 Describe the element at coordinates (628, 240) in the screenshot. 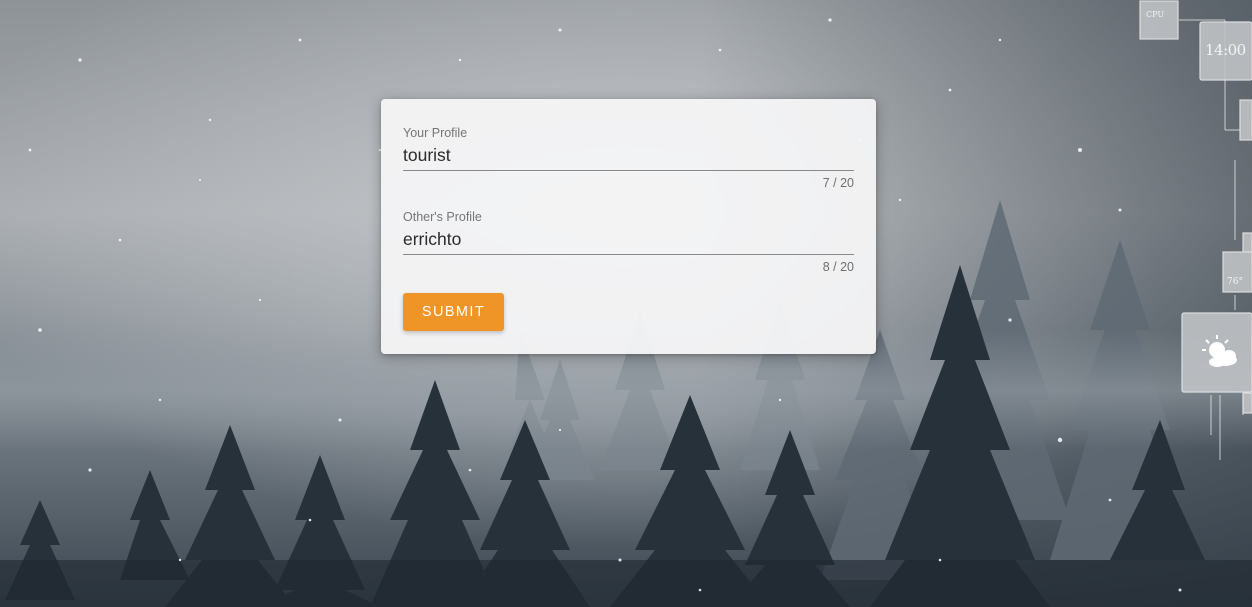

I see `others-profile-input` at that location.